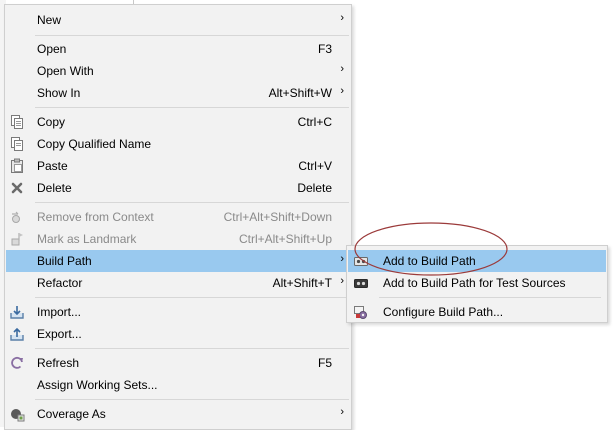  I want to click on delete-icon, so click(17, 188).